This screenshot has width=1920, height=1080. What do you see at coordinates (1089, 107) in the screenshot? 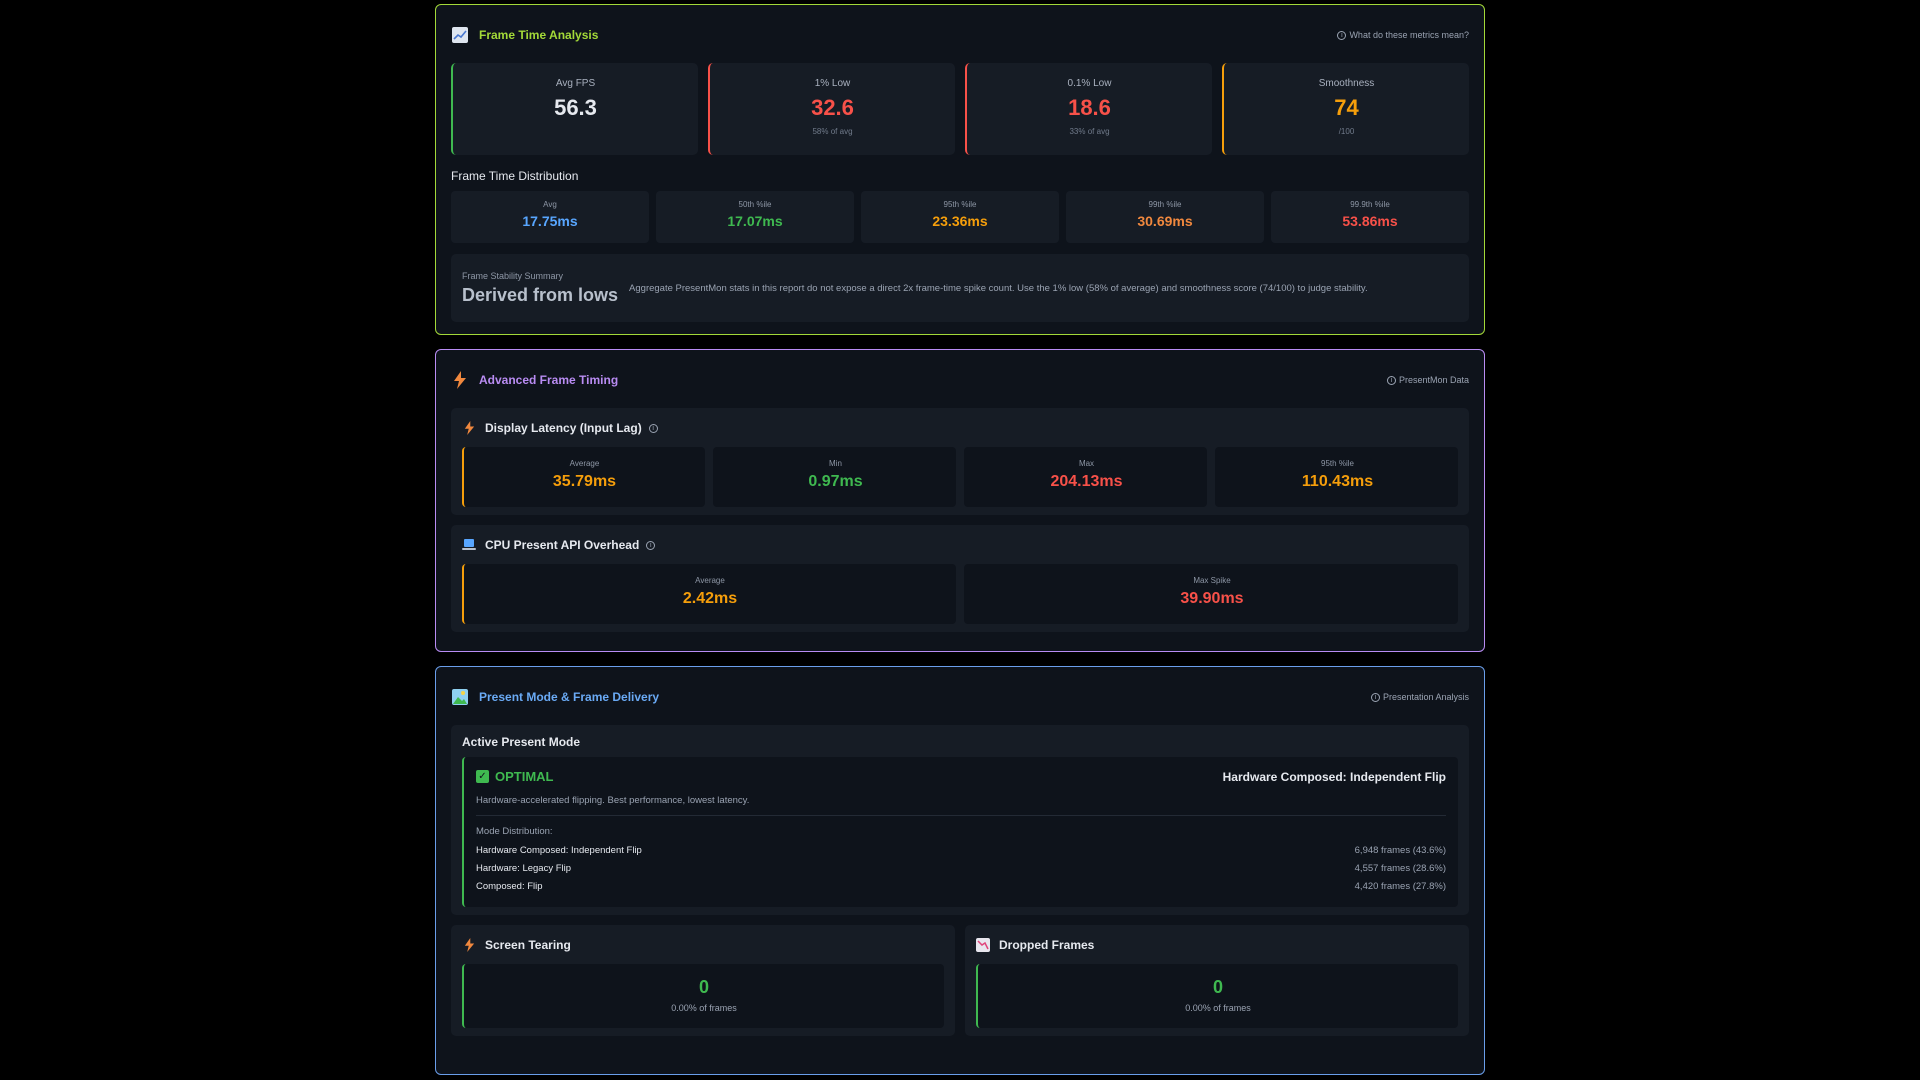
I see `metric-value: 18.6` at bounding box center [1089, 107].